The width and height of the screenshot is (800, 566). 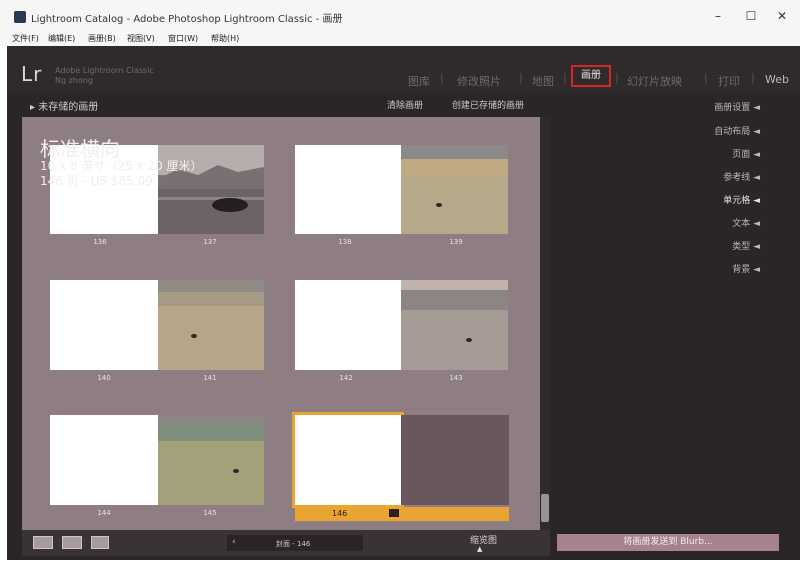 I want to click on module-book: 画册, so click(x=591, y=76).